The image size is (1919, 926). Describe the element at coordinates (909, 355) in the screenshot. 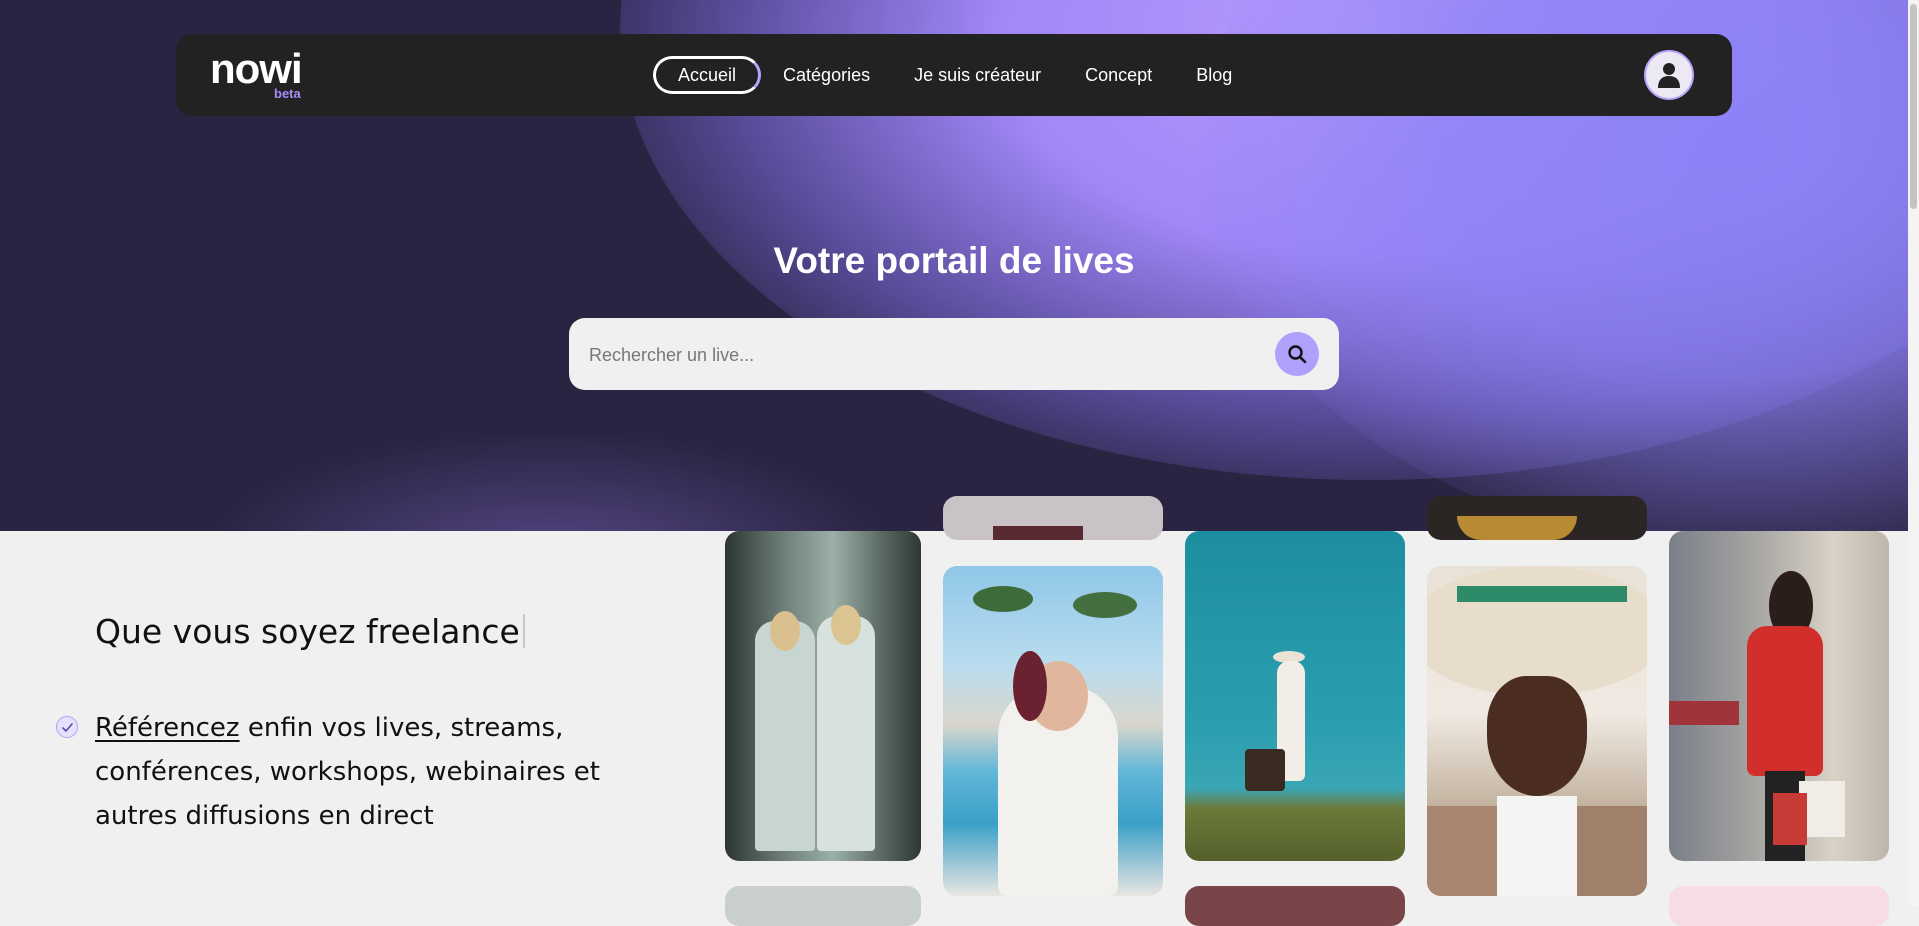

I see `search-input` at that location.